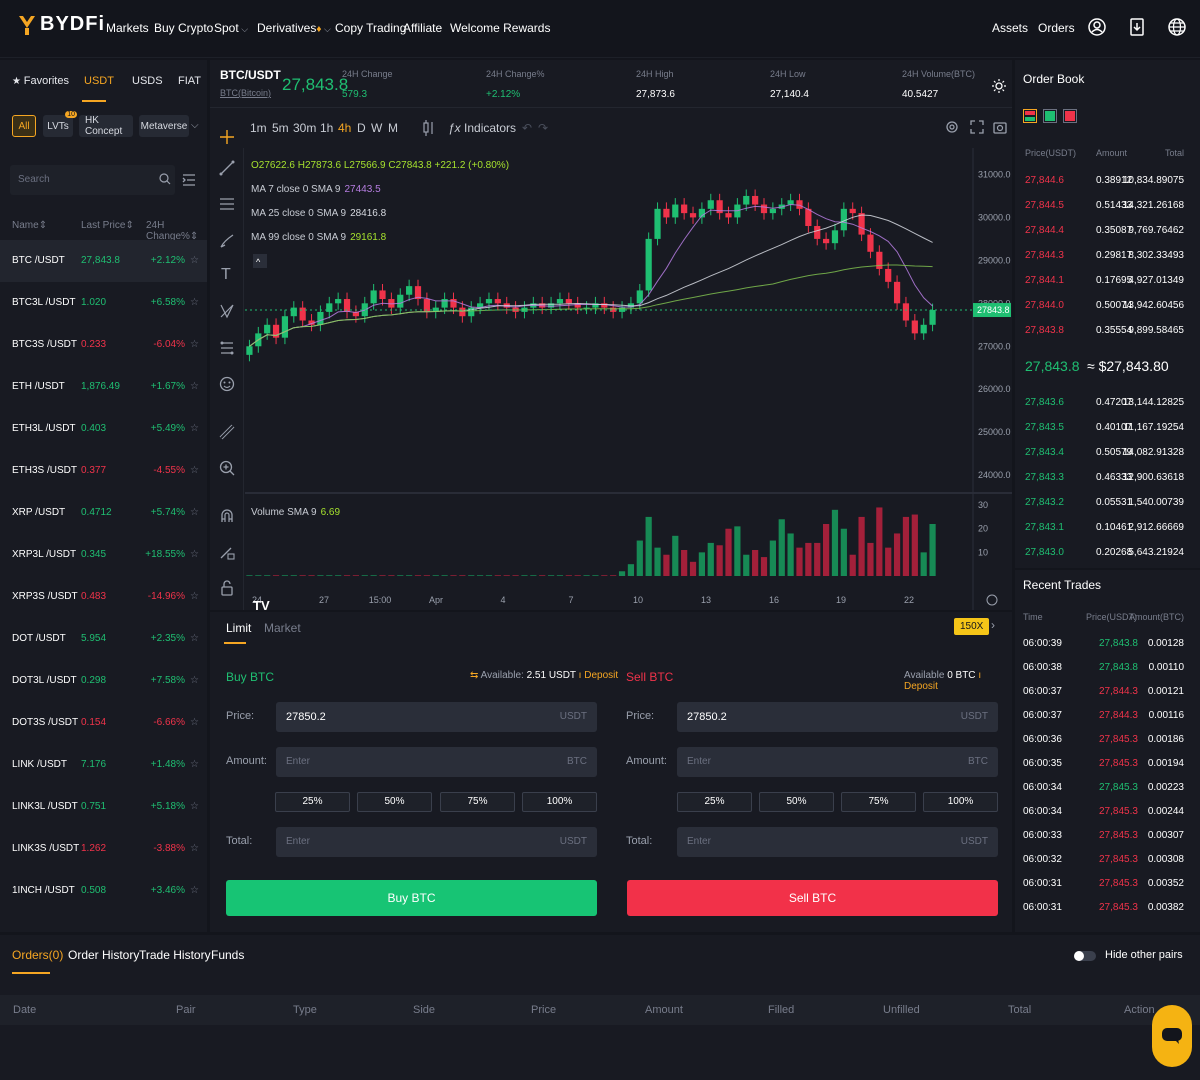 The image size is (1200, 1080). What do you see at coordinates (258, 128) in the screenshot?
I see `interval-1m: 1m` at bounding box center [258, 128].